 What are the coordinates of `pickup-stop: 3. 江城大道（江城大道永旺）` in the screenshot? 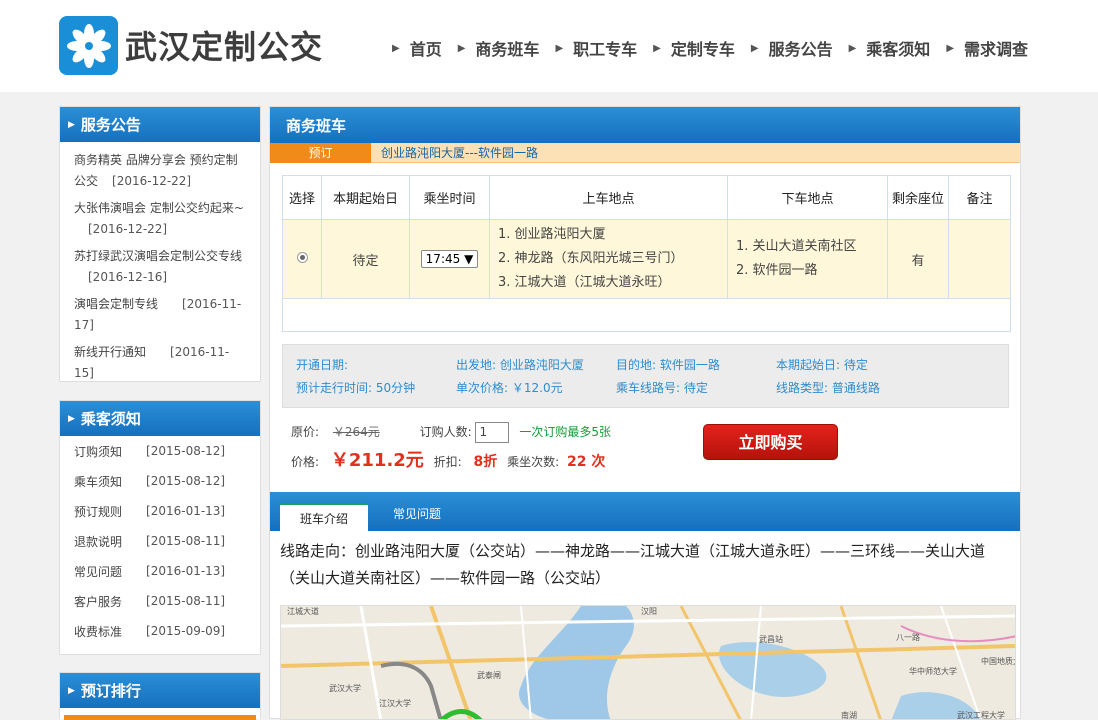 It's located at (584, 282).